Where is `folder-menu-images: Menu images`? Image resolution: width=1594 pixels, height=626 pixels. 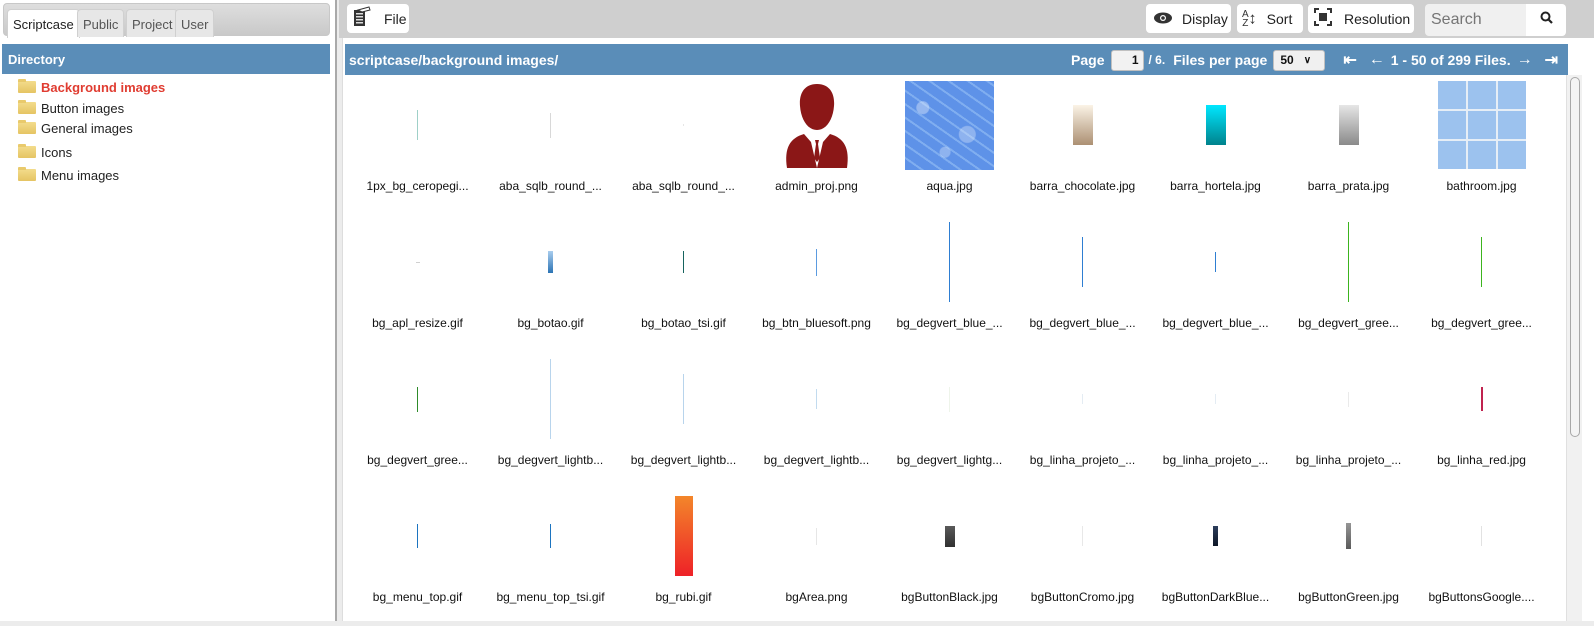
folder-menu-images: Menu images is located at coordinates (68, 175).